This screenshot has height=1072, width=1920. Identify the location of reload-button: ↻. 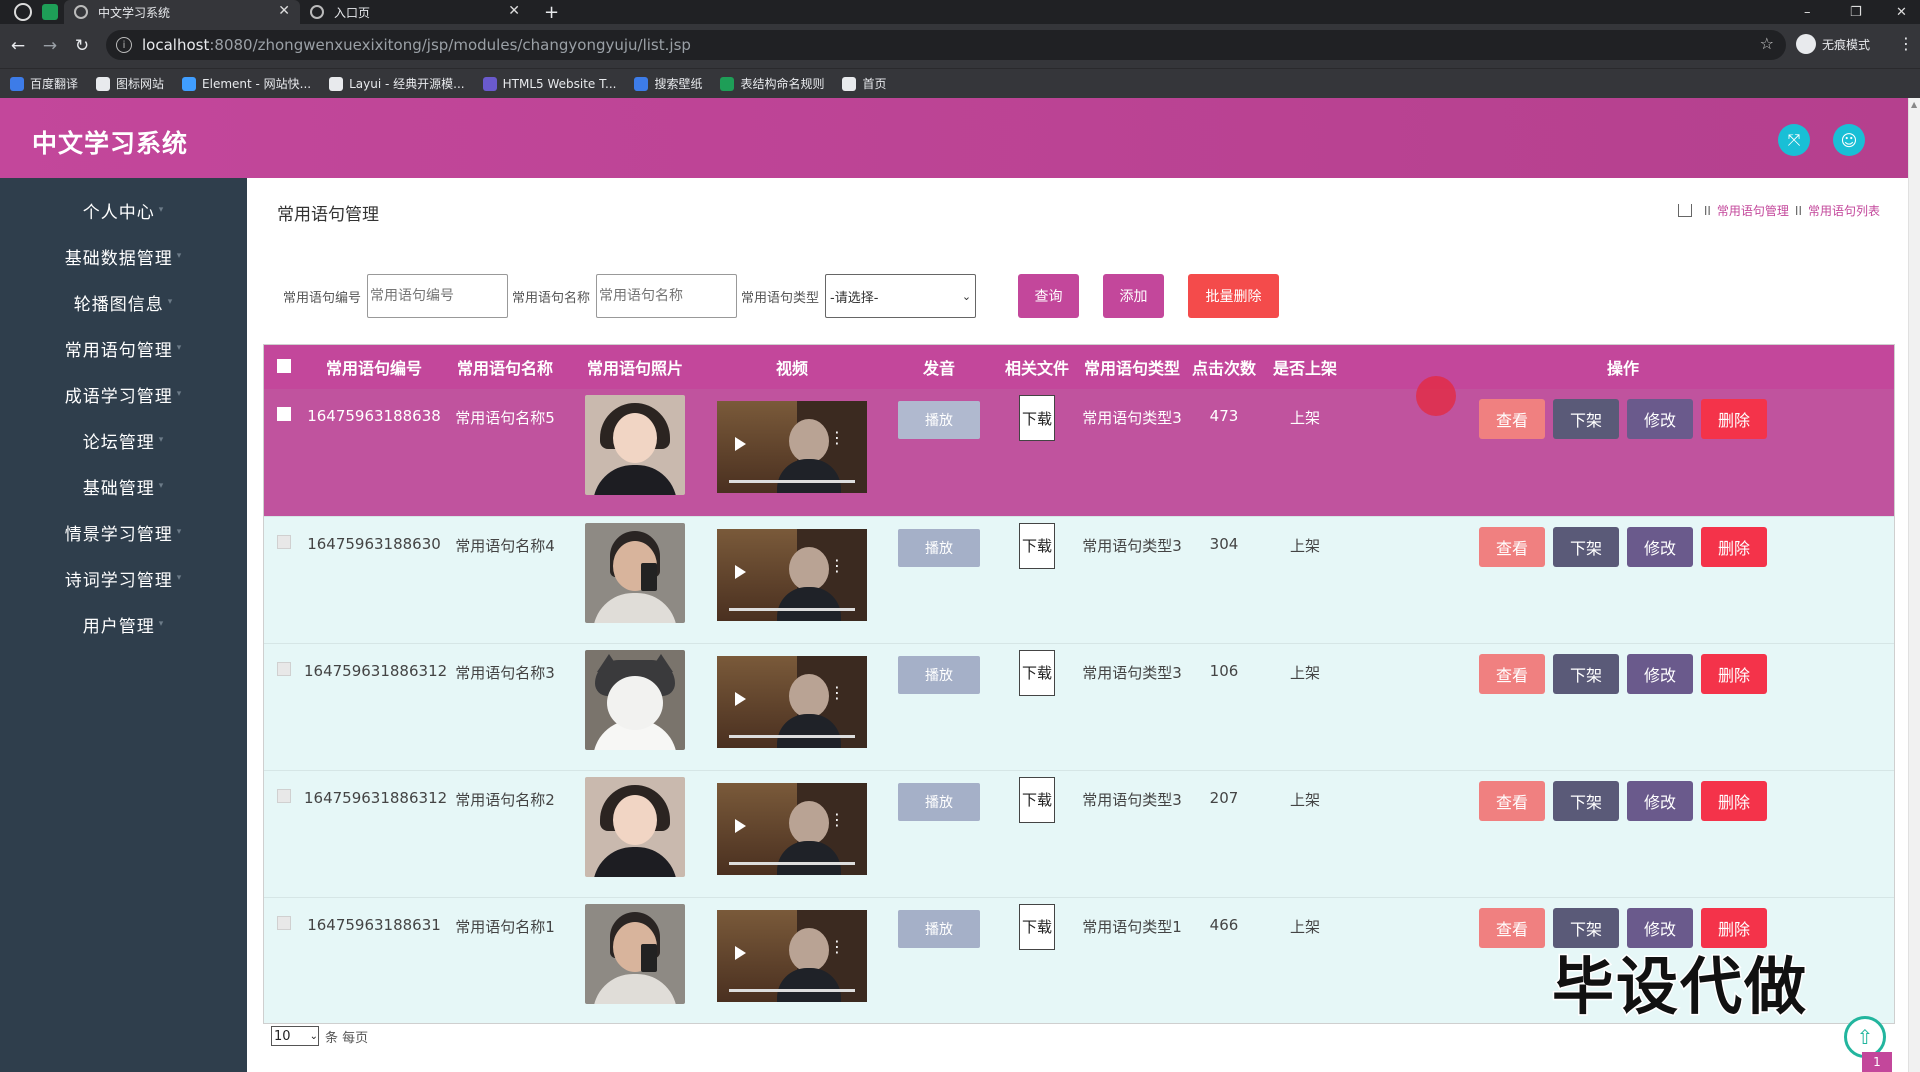
(82, 46).